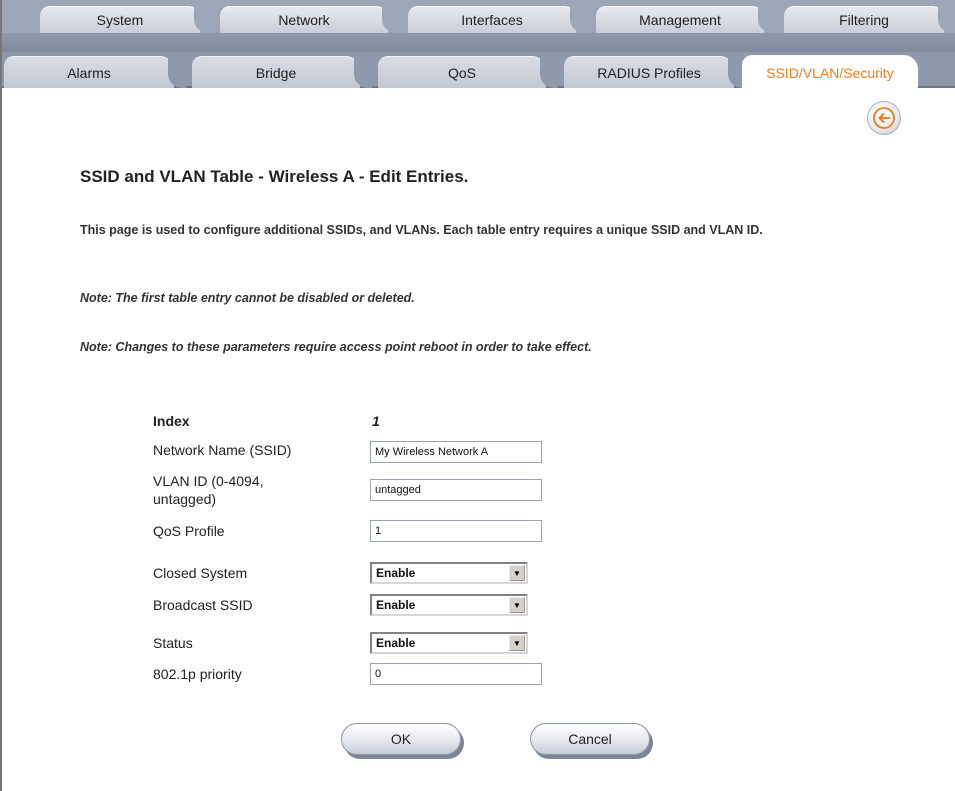  I want to click on ssid-label: Network Name (SSID), so click(222, 450).